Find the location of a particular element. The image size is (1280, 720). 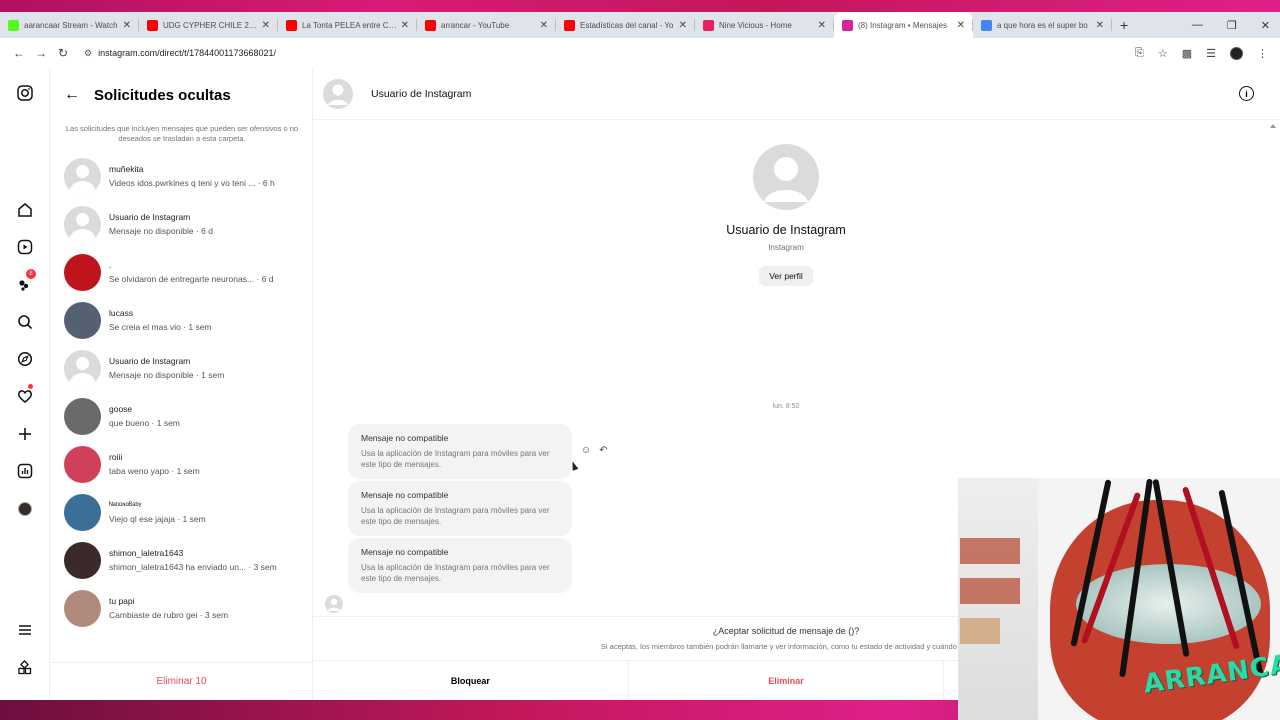

message-timestamp: lun. 8:52 is located at coordinates (786, 406).